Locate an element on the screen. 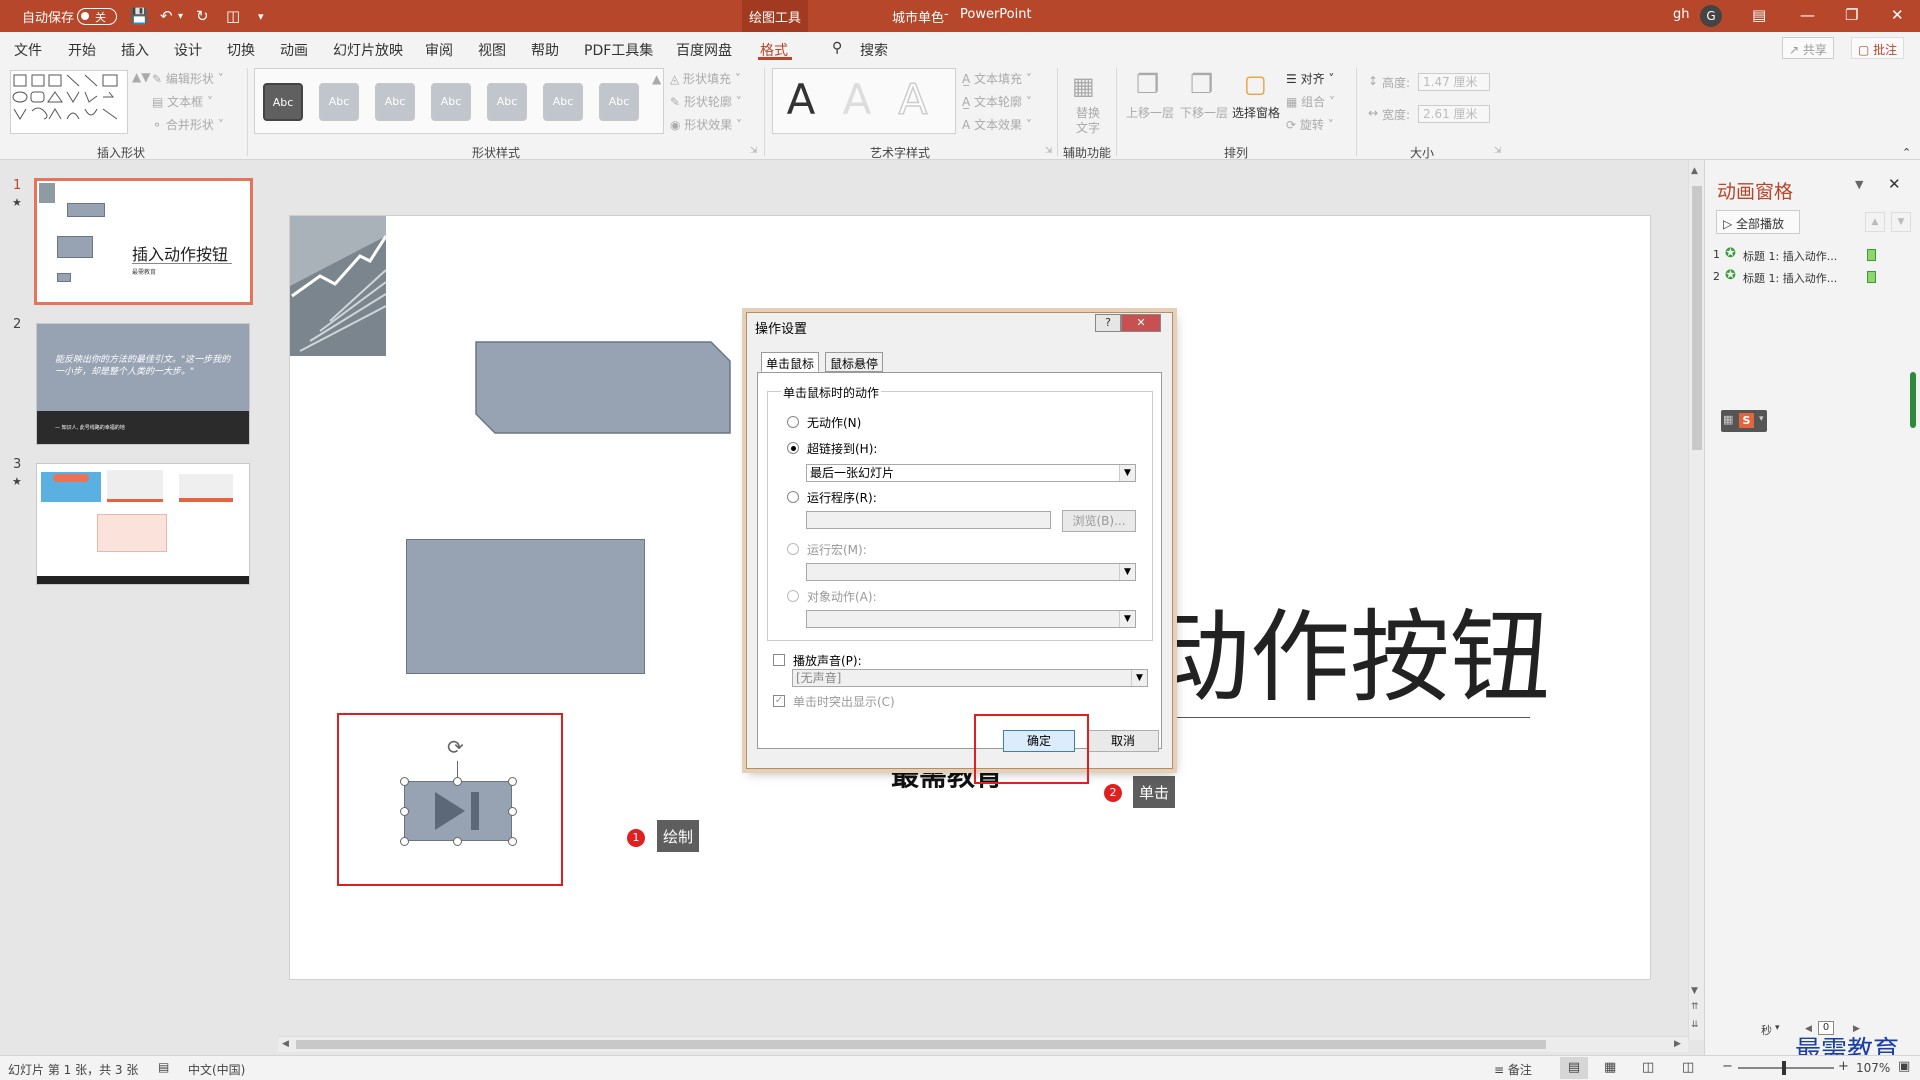 This screenshot has width=1920, height=1080. slide-thumbnail-1: 插入动作按钮 最需教育 is located at coordinates (143, 241).